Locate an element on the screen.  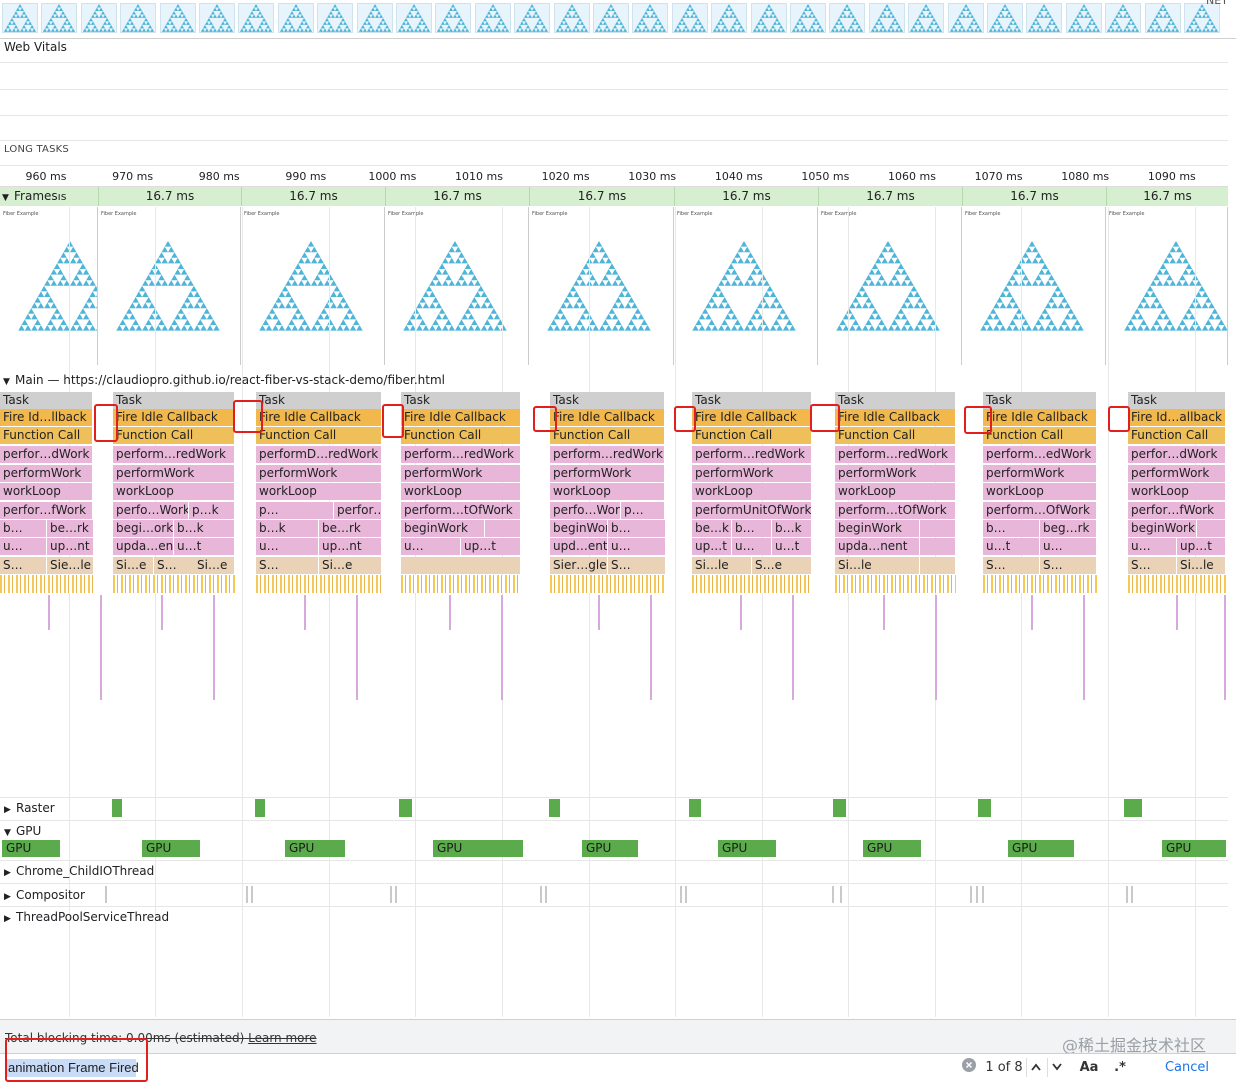
regex-button: .* is located at coordinates (1120, 1067).